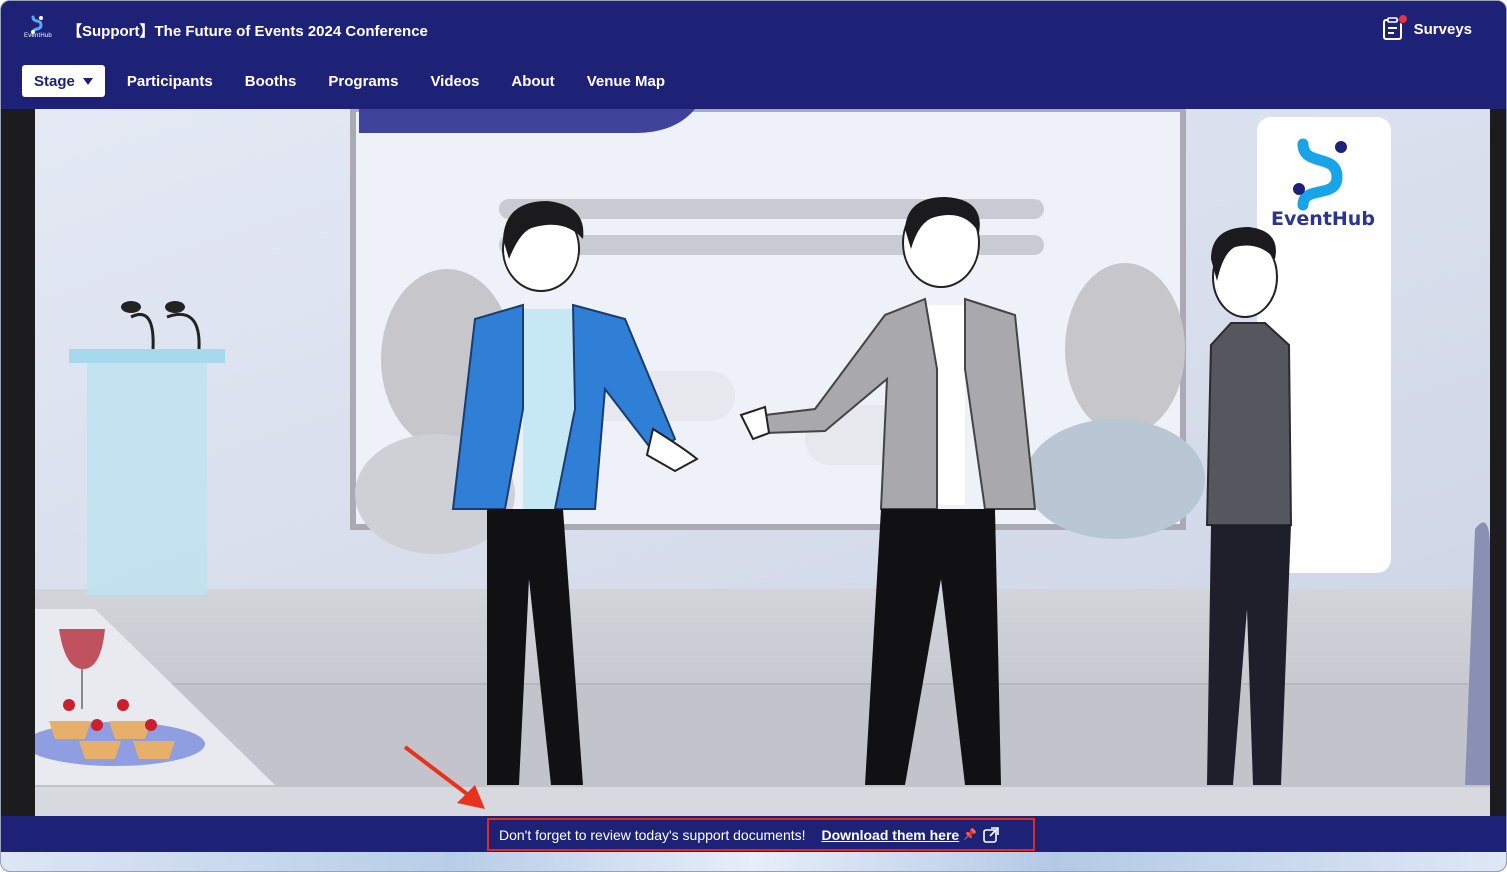 This screenshot has width=1507, height=872. Describe the element at coordinates (444, 777) in the screenshot. I see `annotation-arrow-icon` at that location.